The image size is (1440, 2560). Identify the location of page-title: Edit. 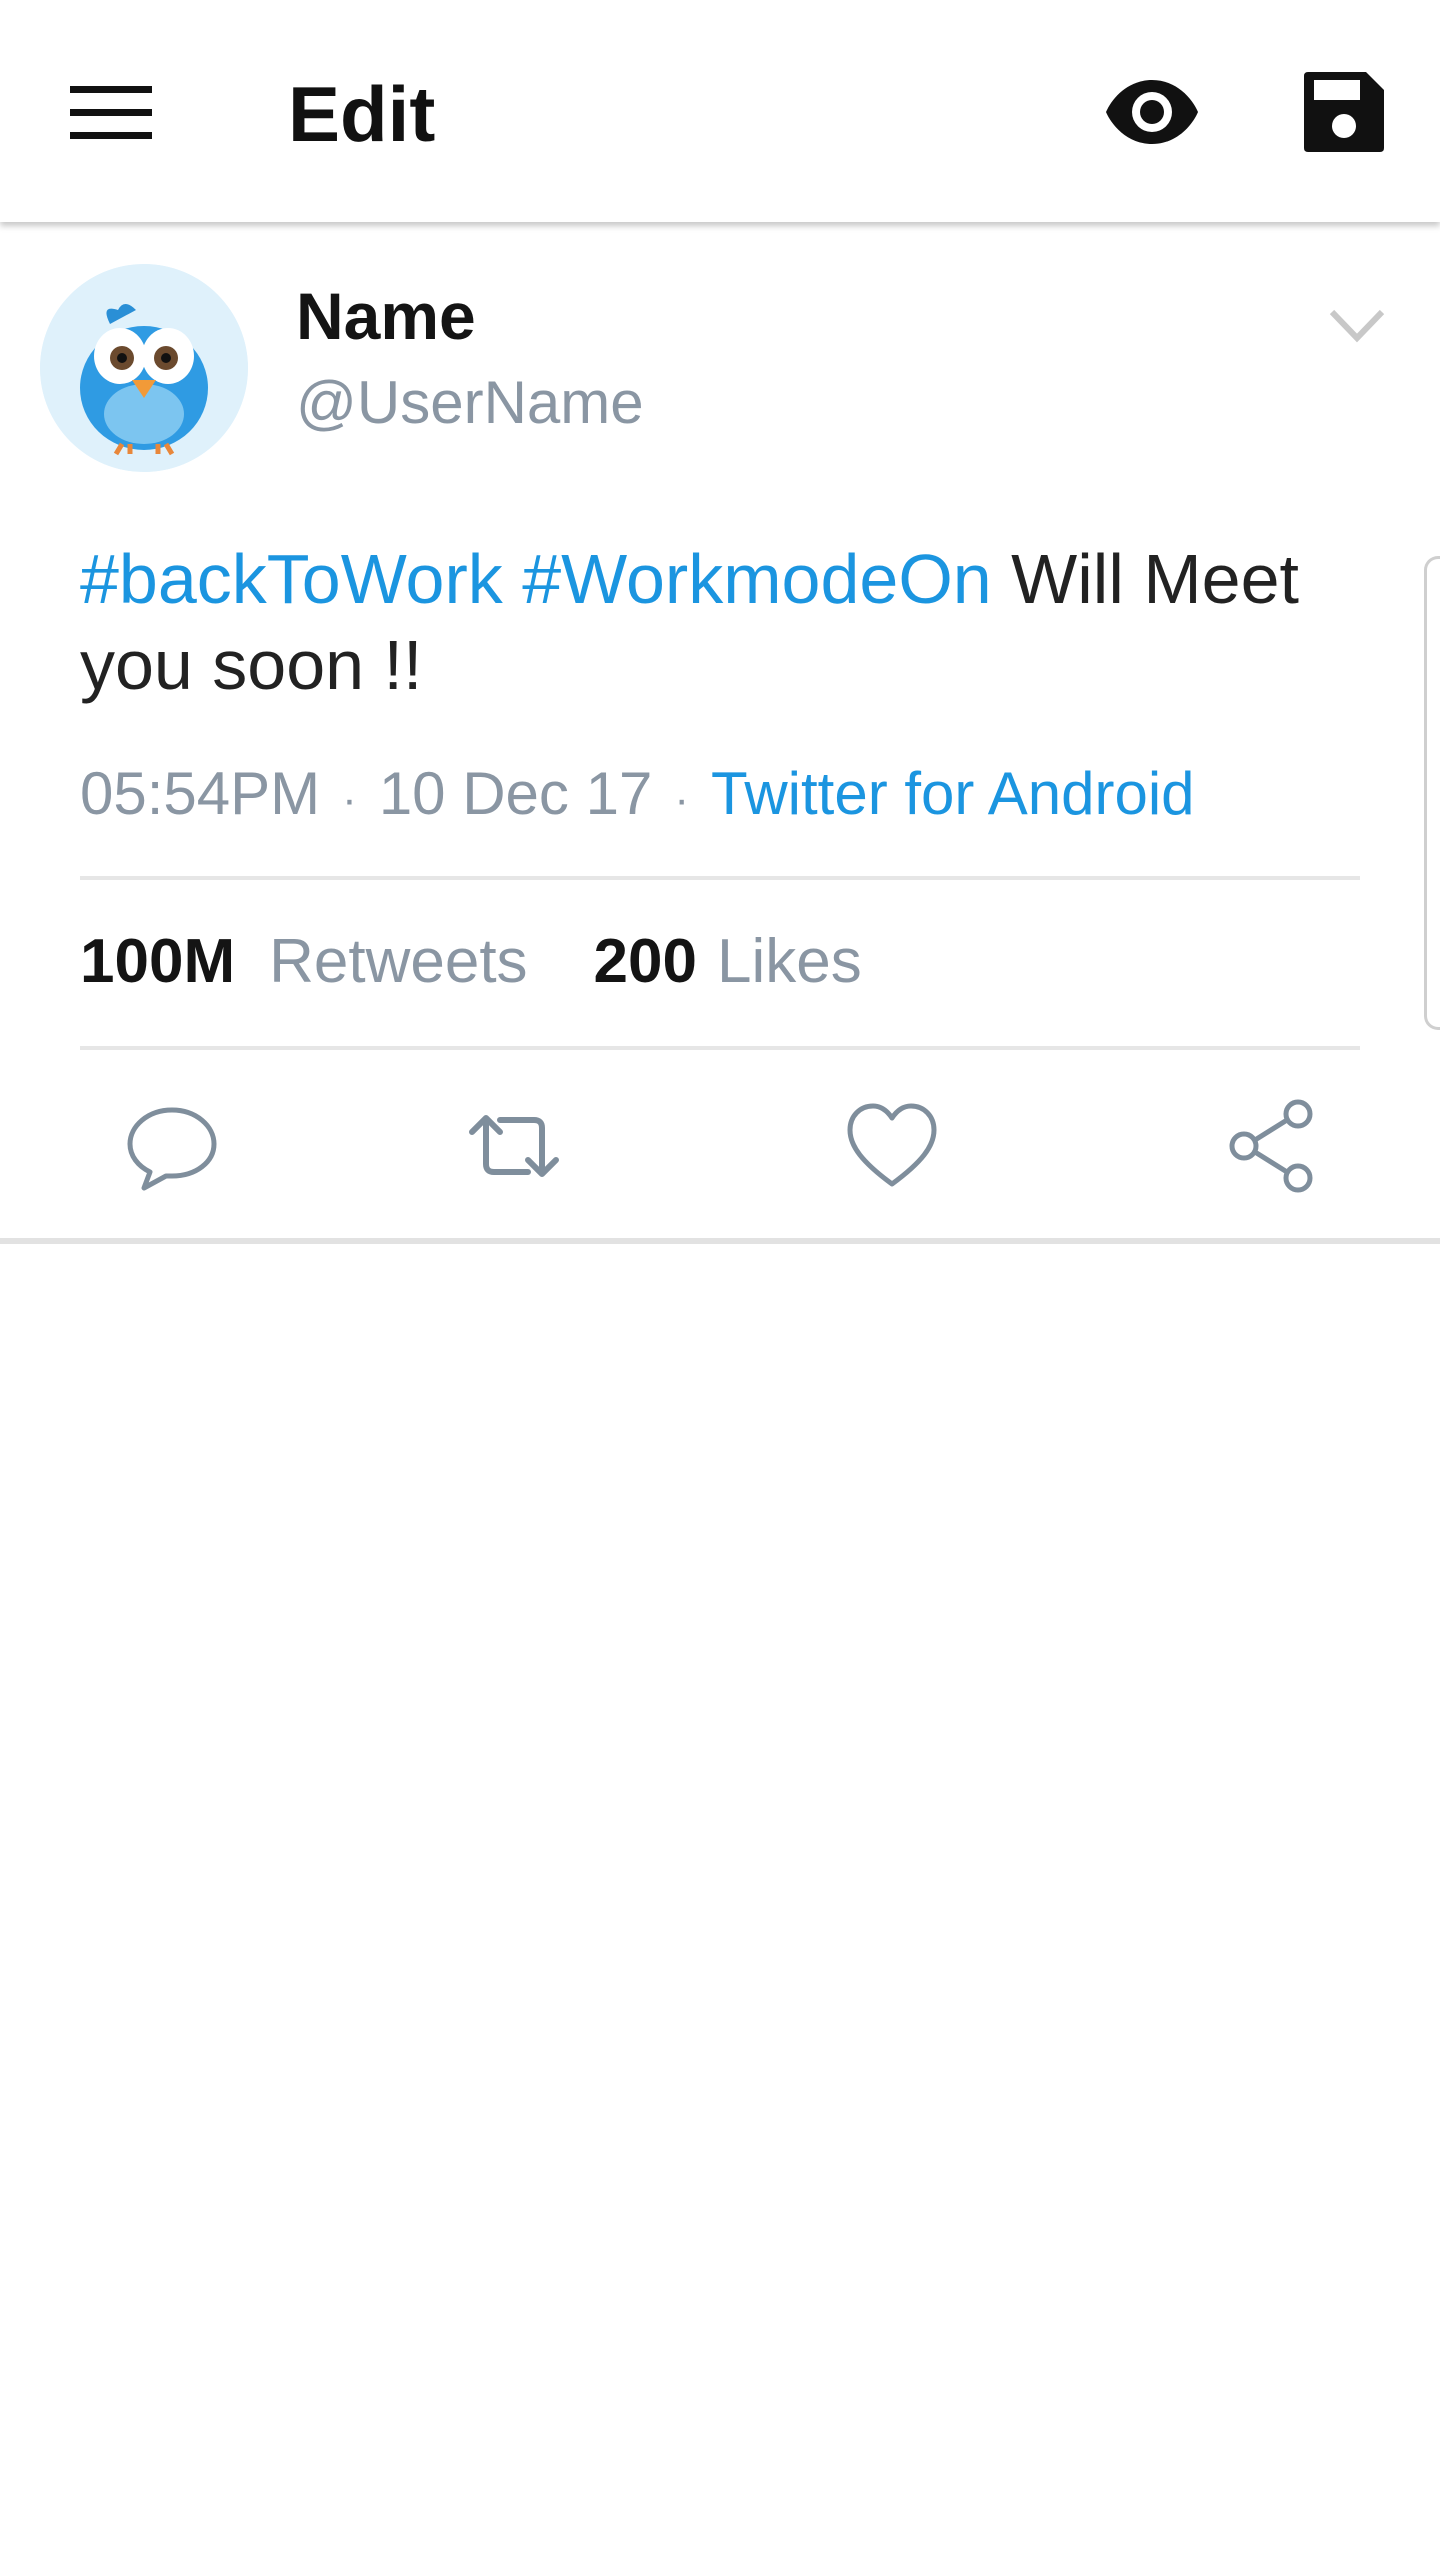
(362, 114).